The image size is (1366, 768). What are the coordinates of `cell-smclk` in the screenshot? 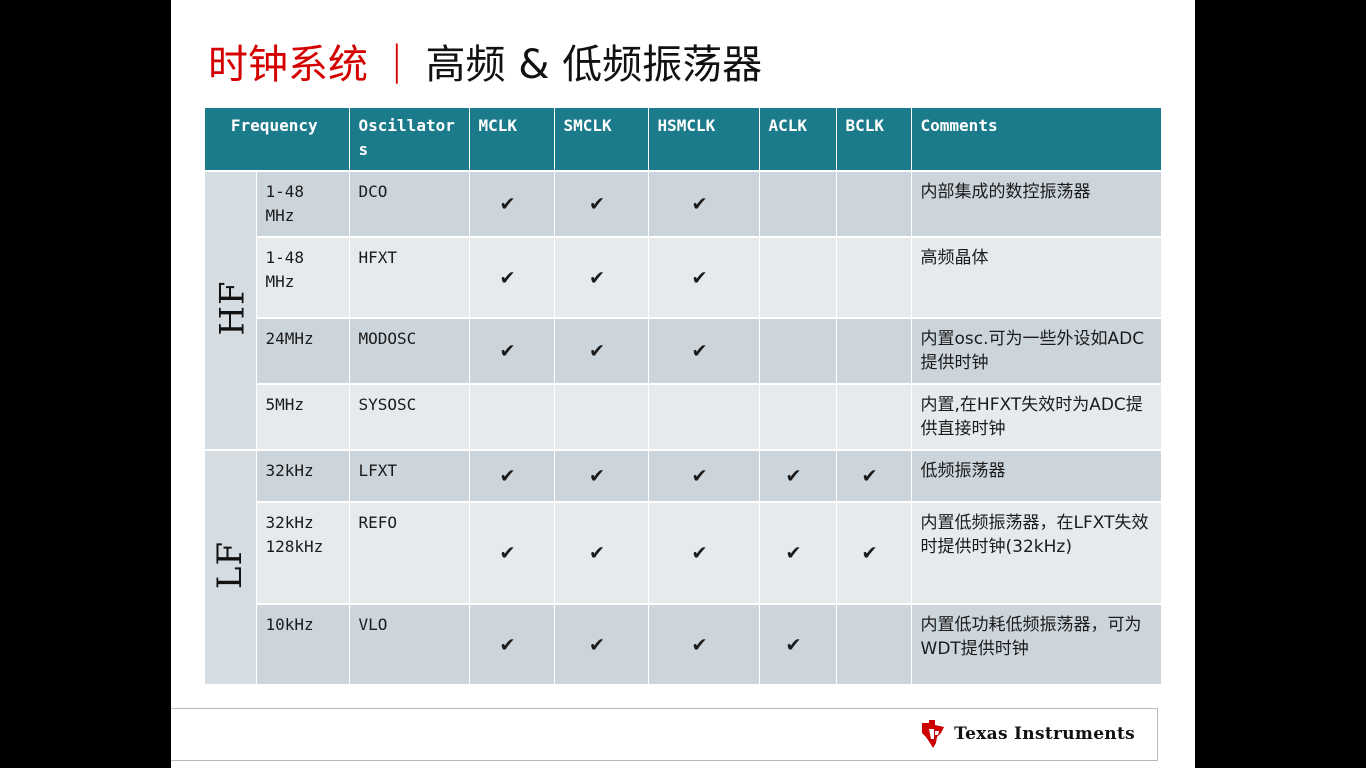 It's located at (601, 417).